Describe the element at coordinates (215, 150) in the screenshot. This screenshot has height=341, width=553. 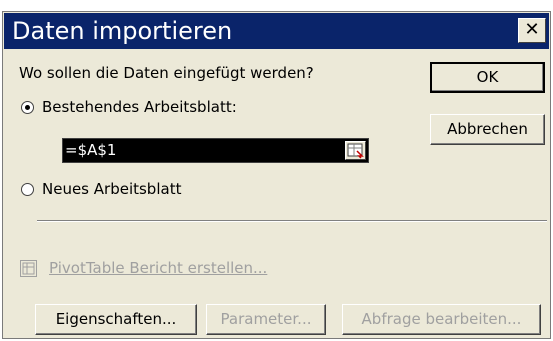
I see `cell-reference-input: =$A$1` at that location.